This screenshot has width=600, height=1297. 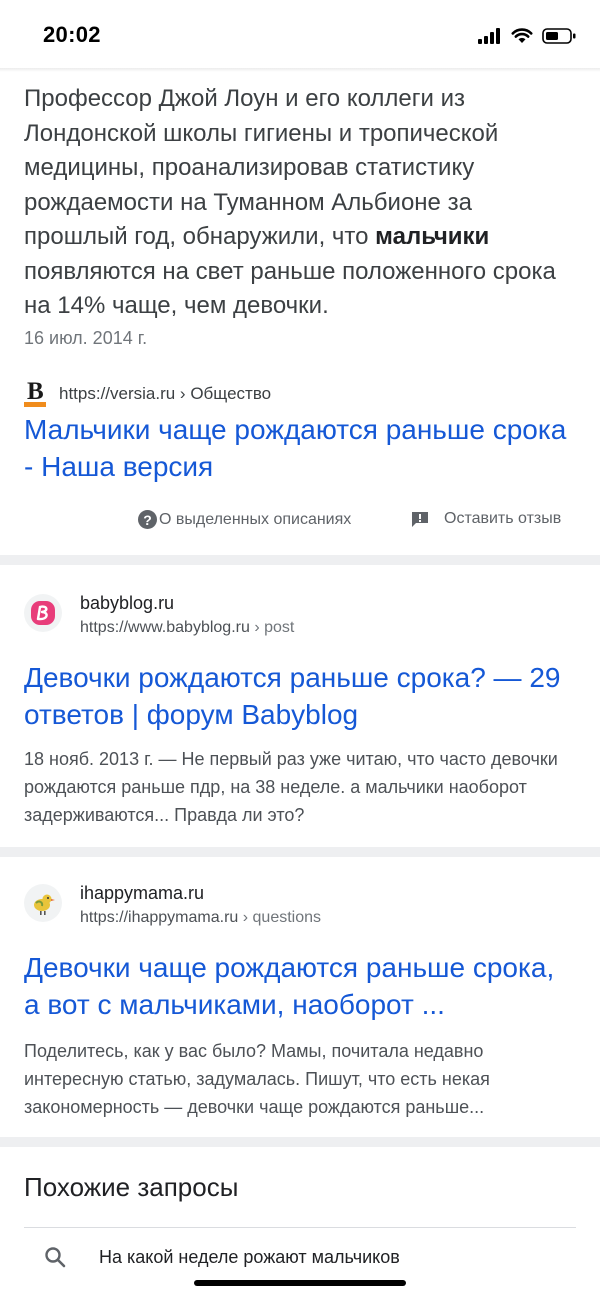 I want to click on related-divider, so click(x=300, y=1227).